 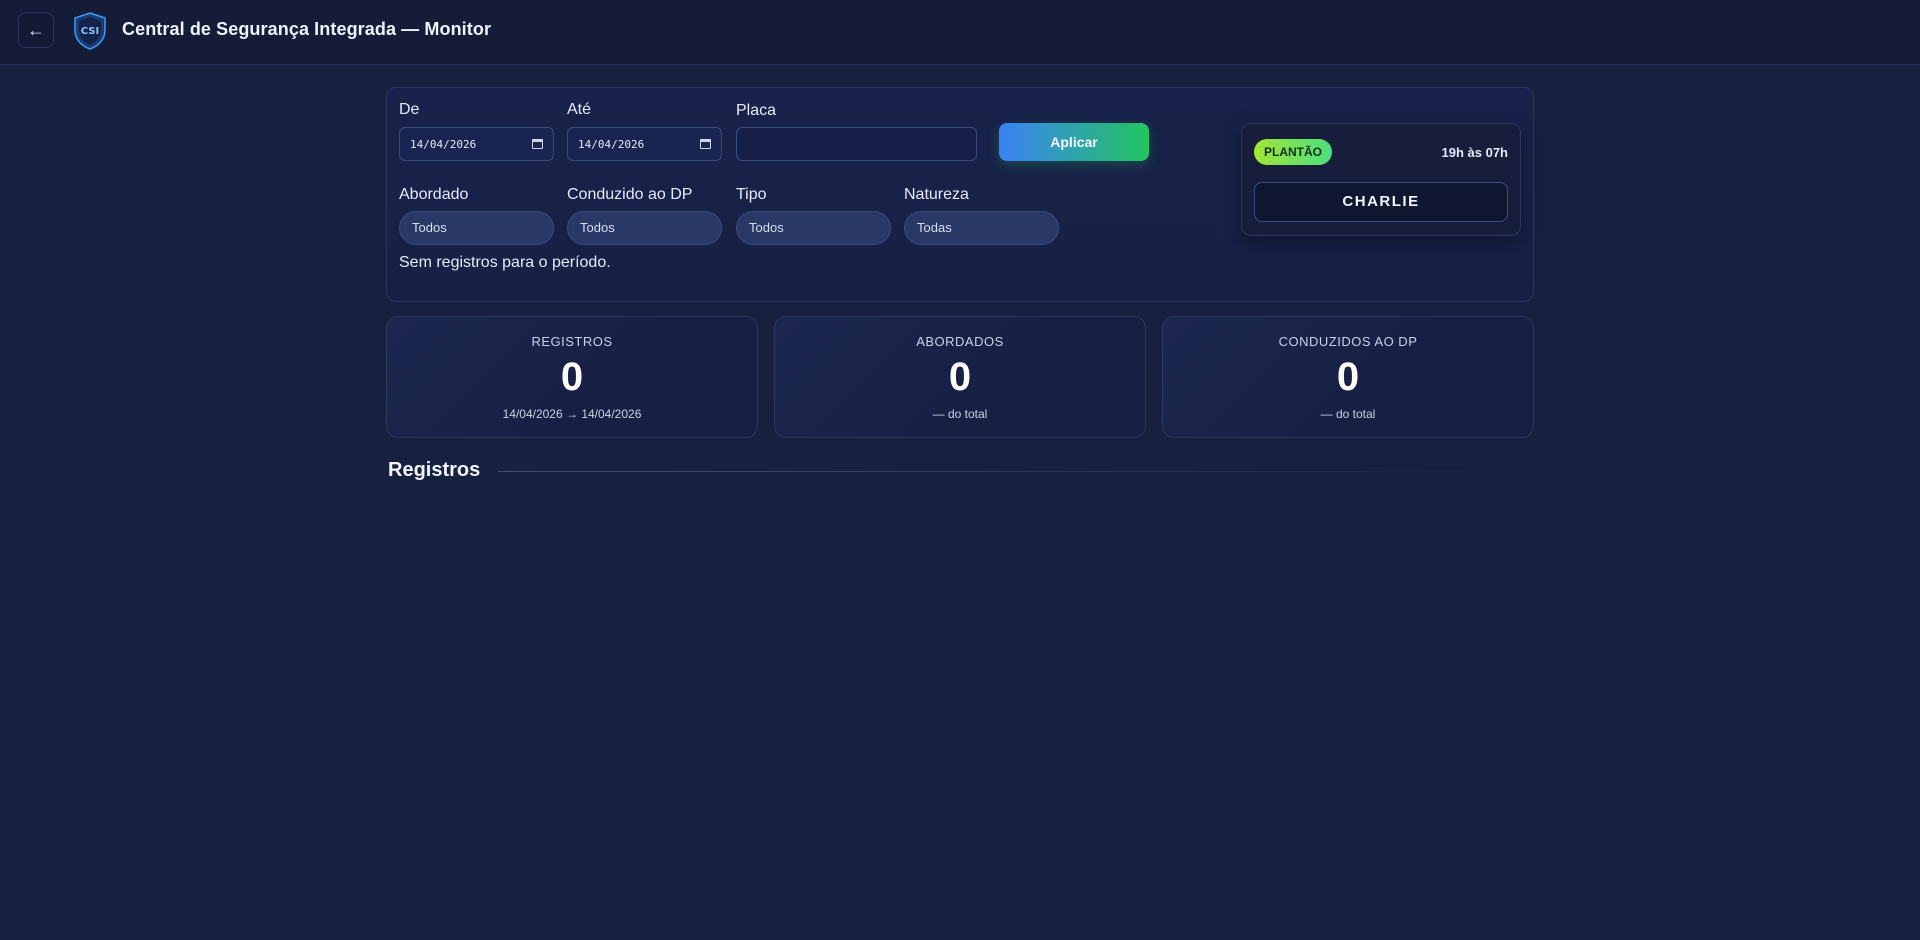 What do you see at coordinates (756, 110) in the screenshot?
I see `plate-label: Placa` at bounding box center [756, 110].